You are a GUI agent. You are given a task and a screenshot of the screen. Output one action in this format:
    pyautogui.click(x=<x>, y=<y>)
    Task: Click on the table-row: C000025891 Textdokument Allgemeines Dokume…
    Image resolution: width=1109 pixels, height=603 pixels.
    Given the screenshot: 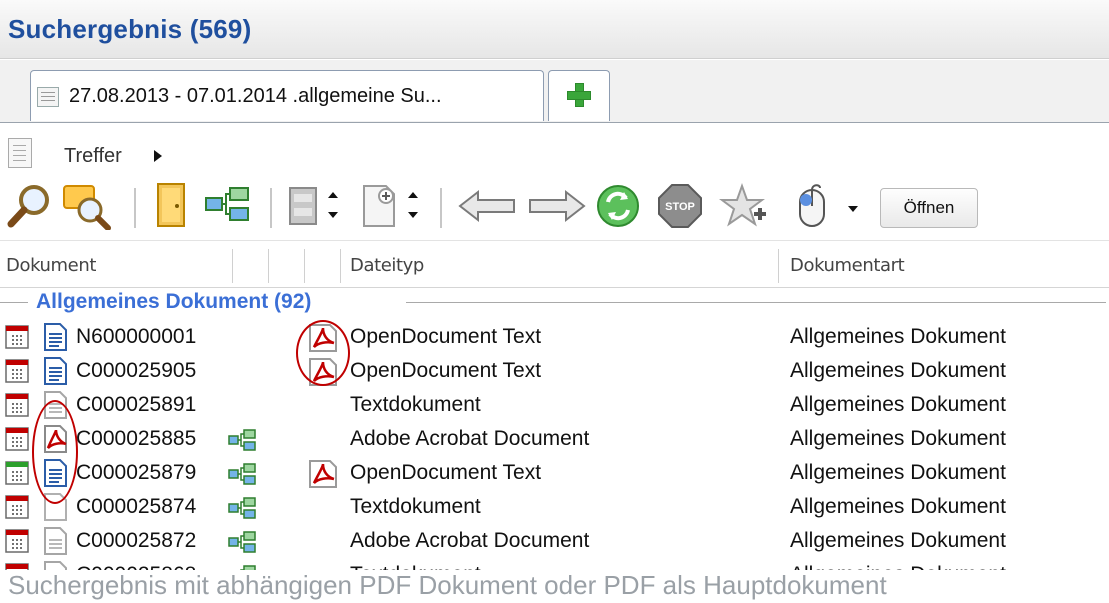 What is the action you would take?
    pyautogui.click(x=554, y=405)
    